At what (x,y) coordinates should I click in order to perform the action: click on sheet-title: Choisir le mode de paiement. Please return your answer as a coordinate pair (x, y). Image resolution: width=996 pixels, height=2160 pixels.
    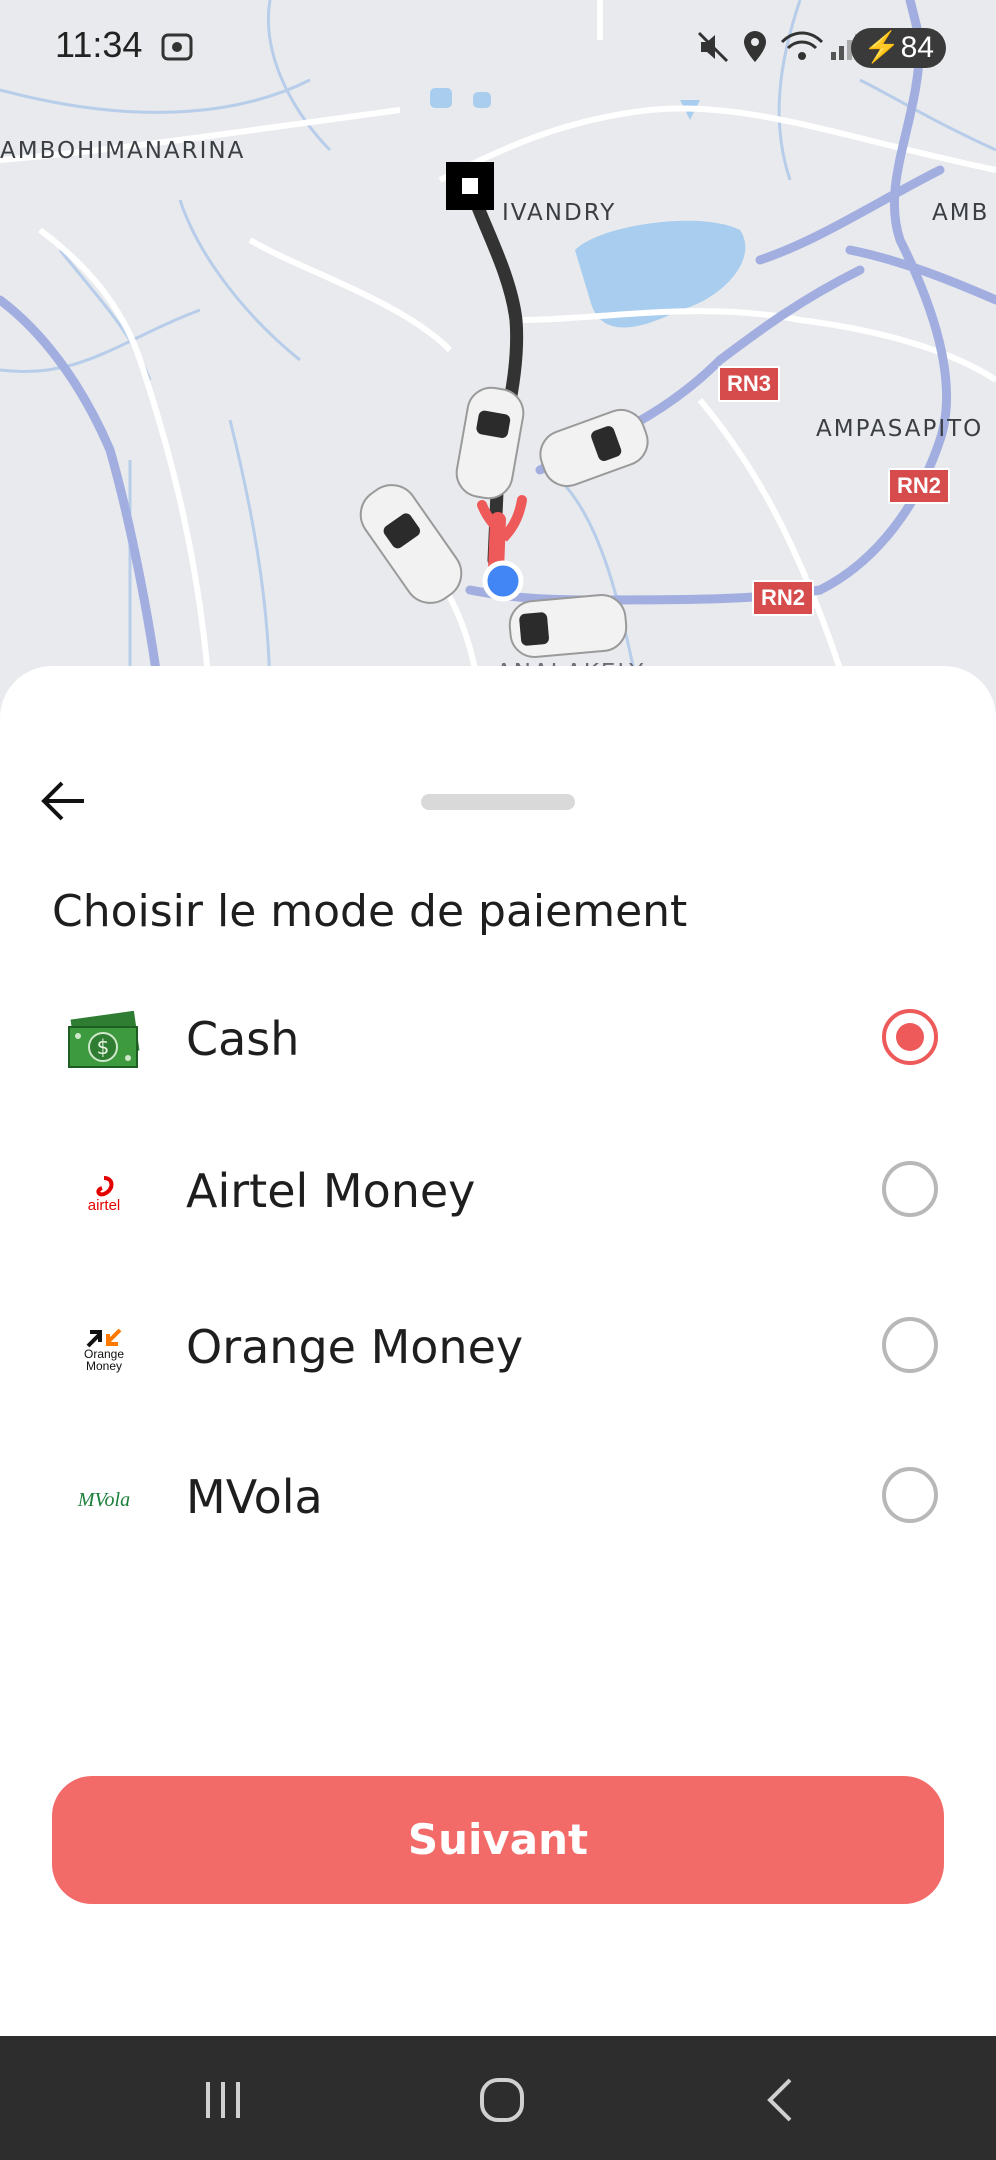
    Looking at the image, I should click on (370, 911).